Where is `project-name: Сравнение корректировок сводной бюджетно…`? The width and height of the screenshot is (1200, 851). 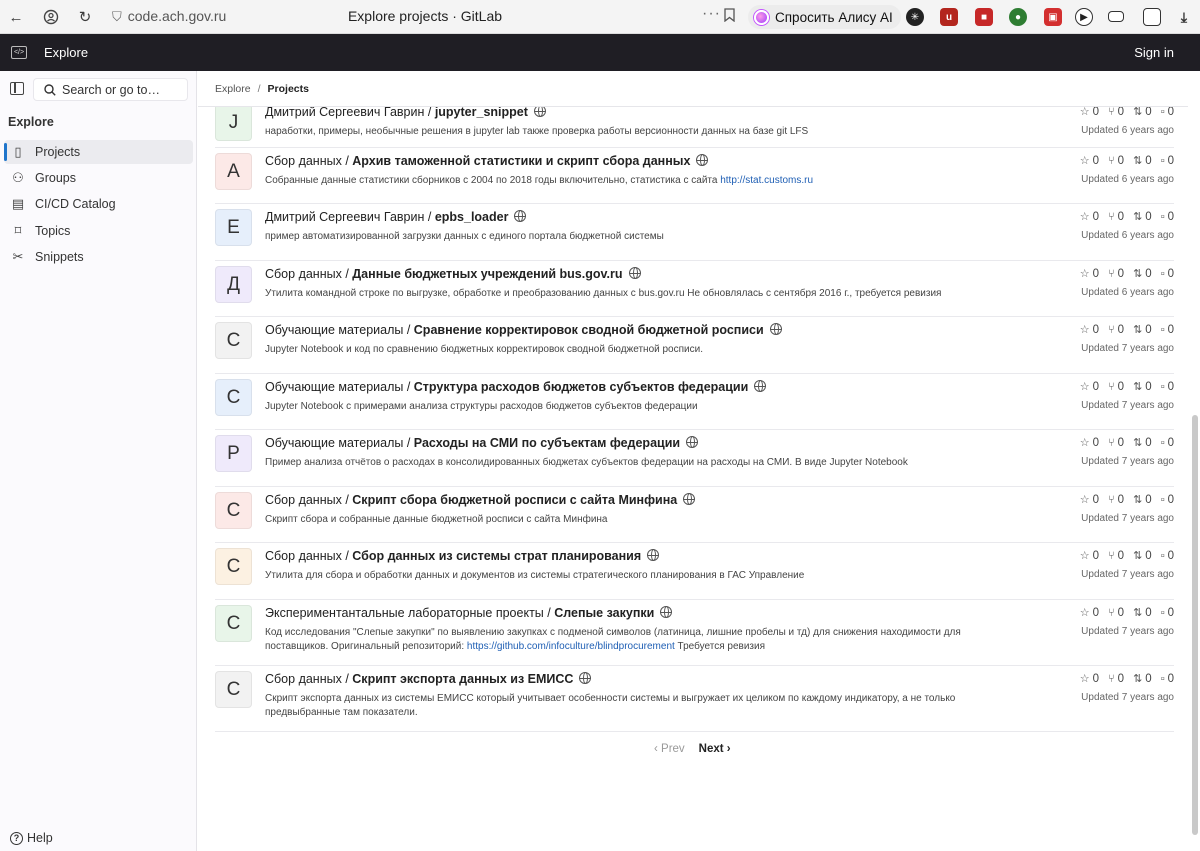
project-name: Сравнение корректировок сводной бюджетно… is located at coordinates (589, 330).